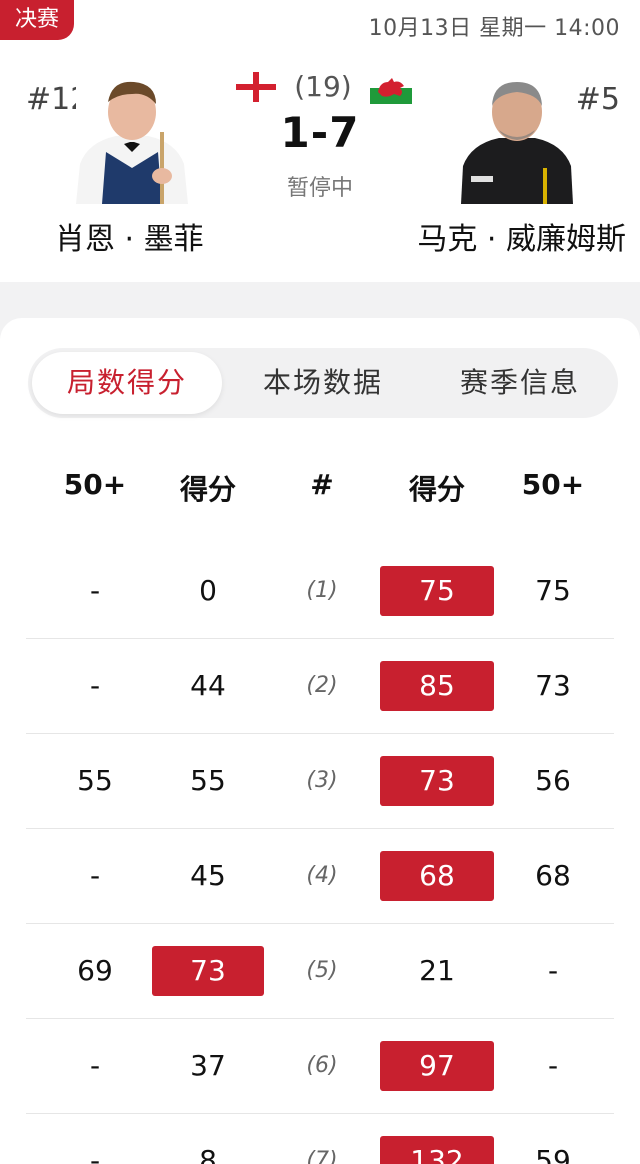 The image size is (640, 1164). Describe the element at coordinates (553, 685) in the screenshot. I see `right-50plus-cell: 73` at that location.